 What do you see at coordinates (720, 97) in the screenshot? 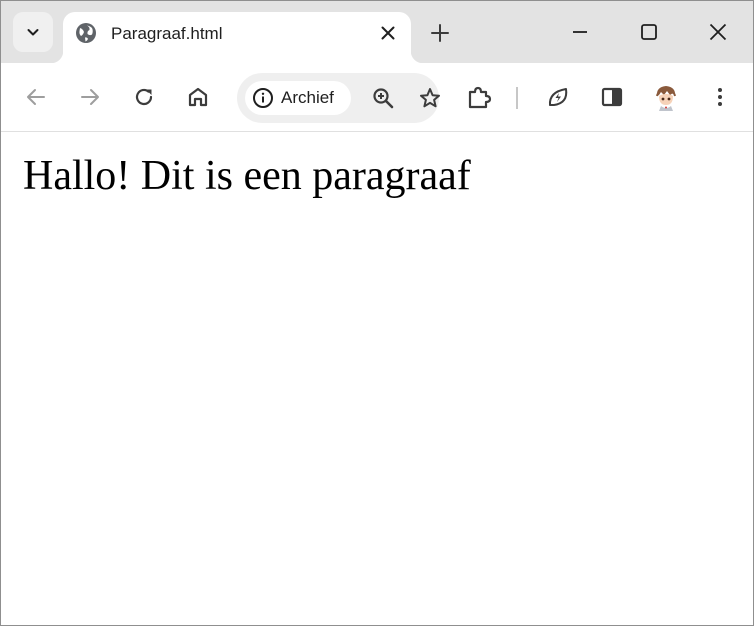
I see `more-vert-icon` at bounding box center [720, 97].